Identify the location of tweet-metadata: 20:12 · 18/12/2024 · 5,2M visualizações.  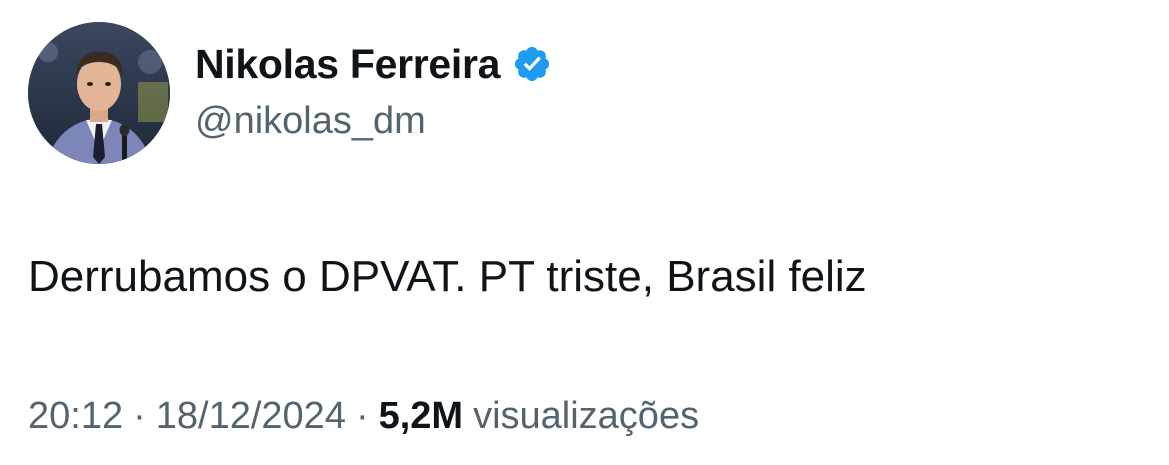
(363, 416).